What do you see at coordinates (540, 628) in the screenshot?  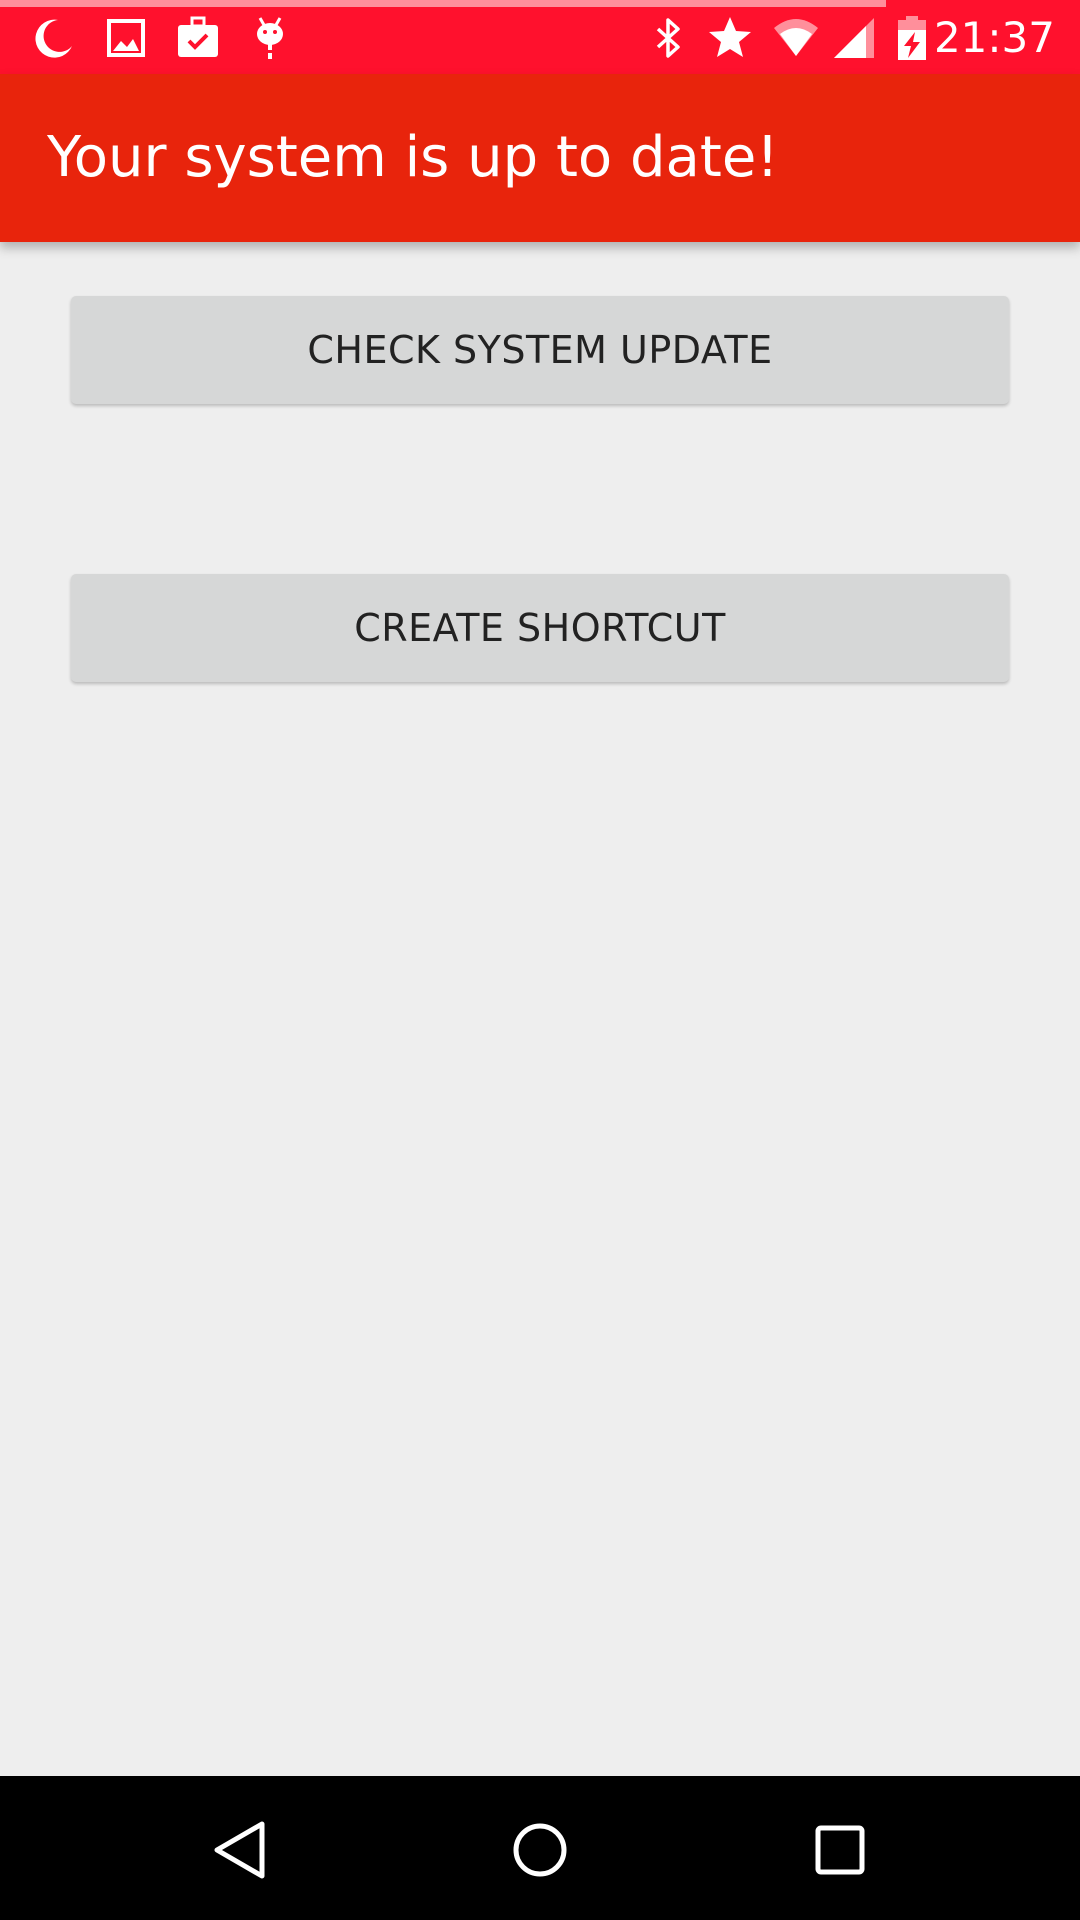 I see `create-shortcut-button: CREATE SHORTCUT` at bounding box center [540, 628].